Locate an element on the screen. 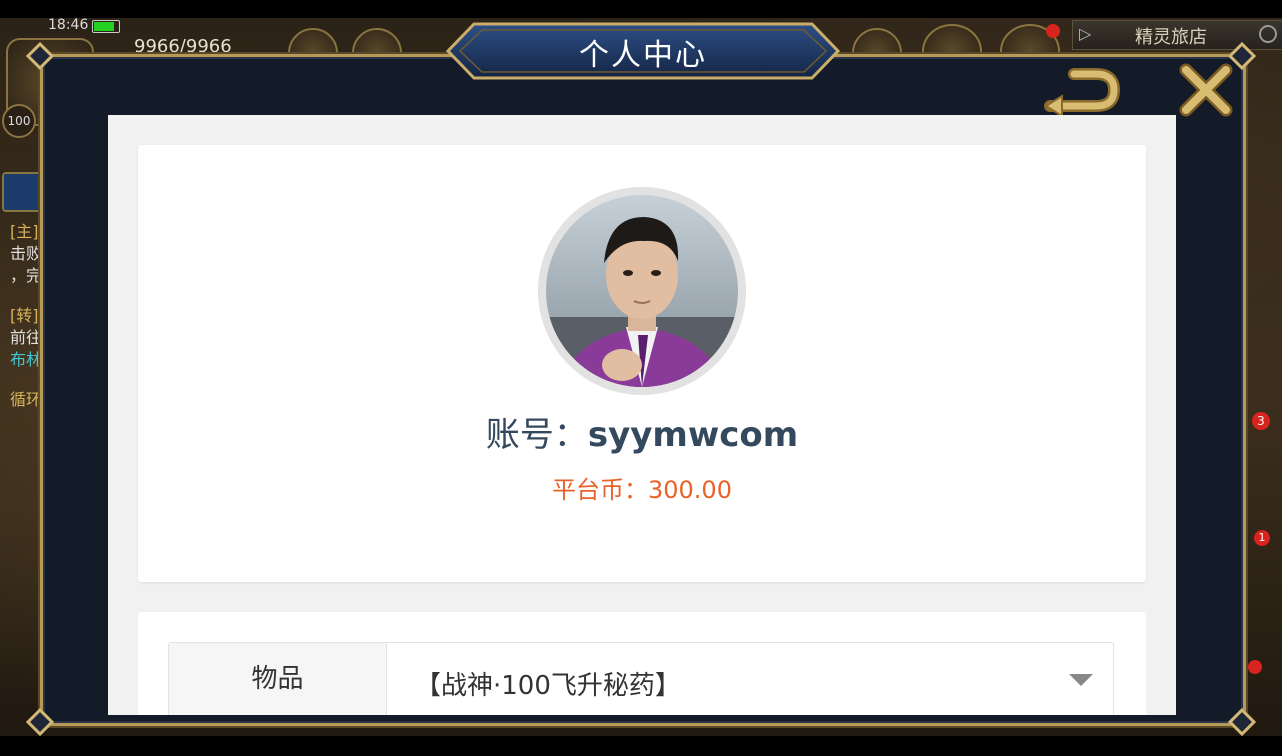  quest-line-4: [转] is located at coordinates (24, 314).